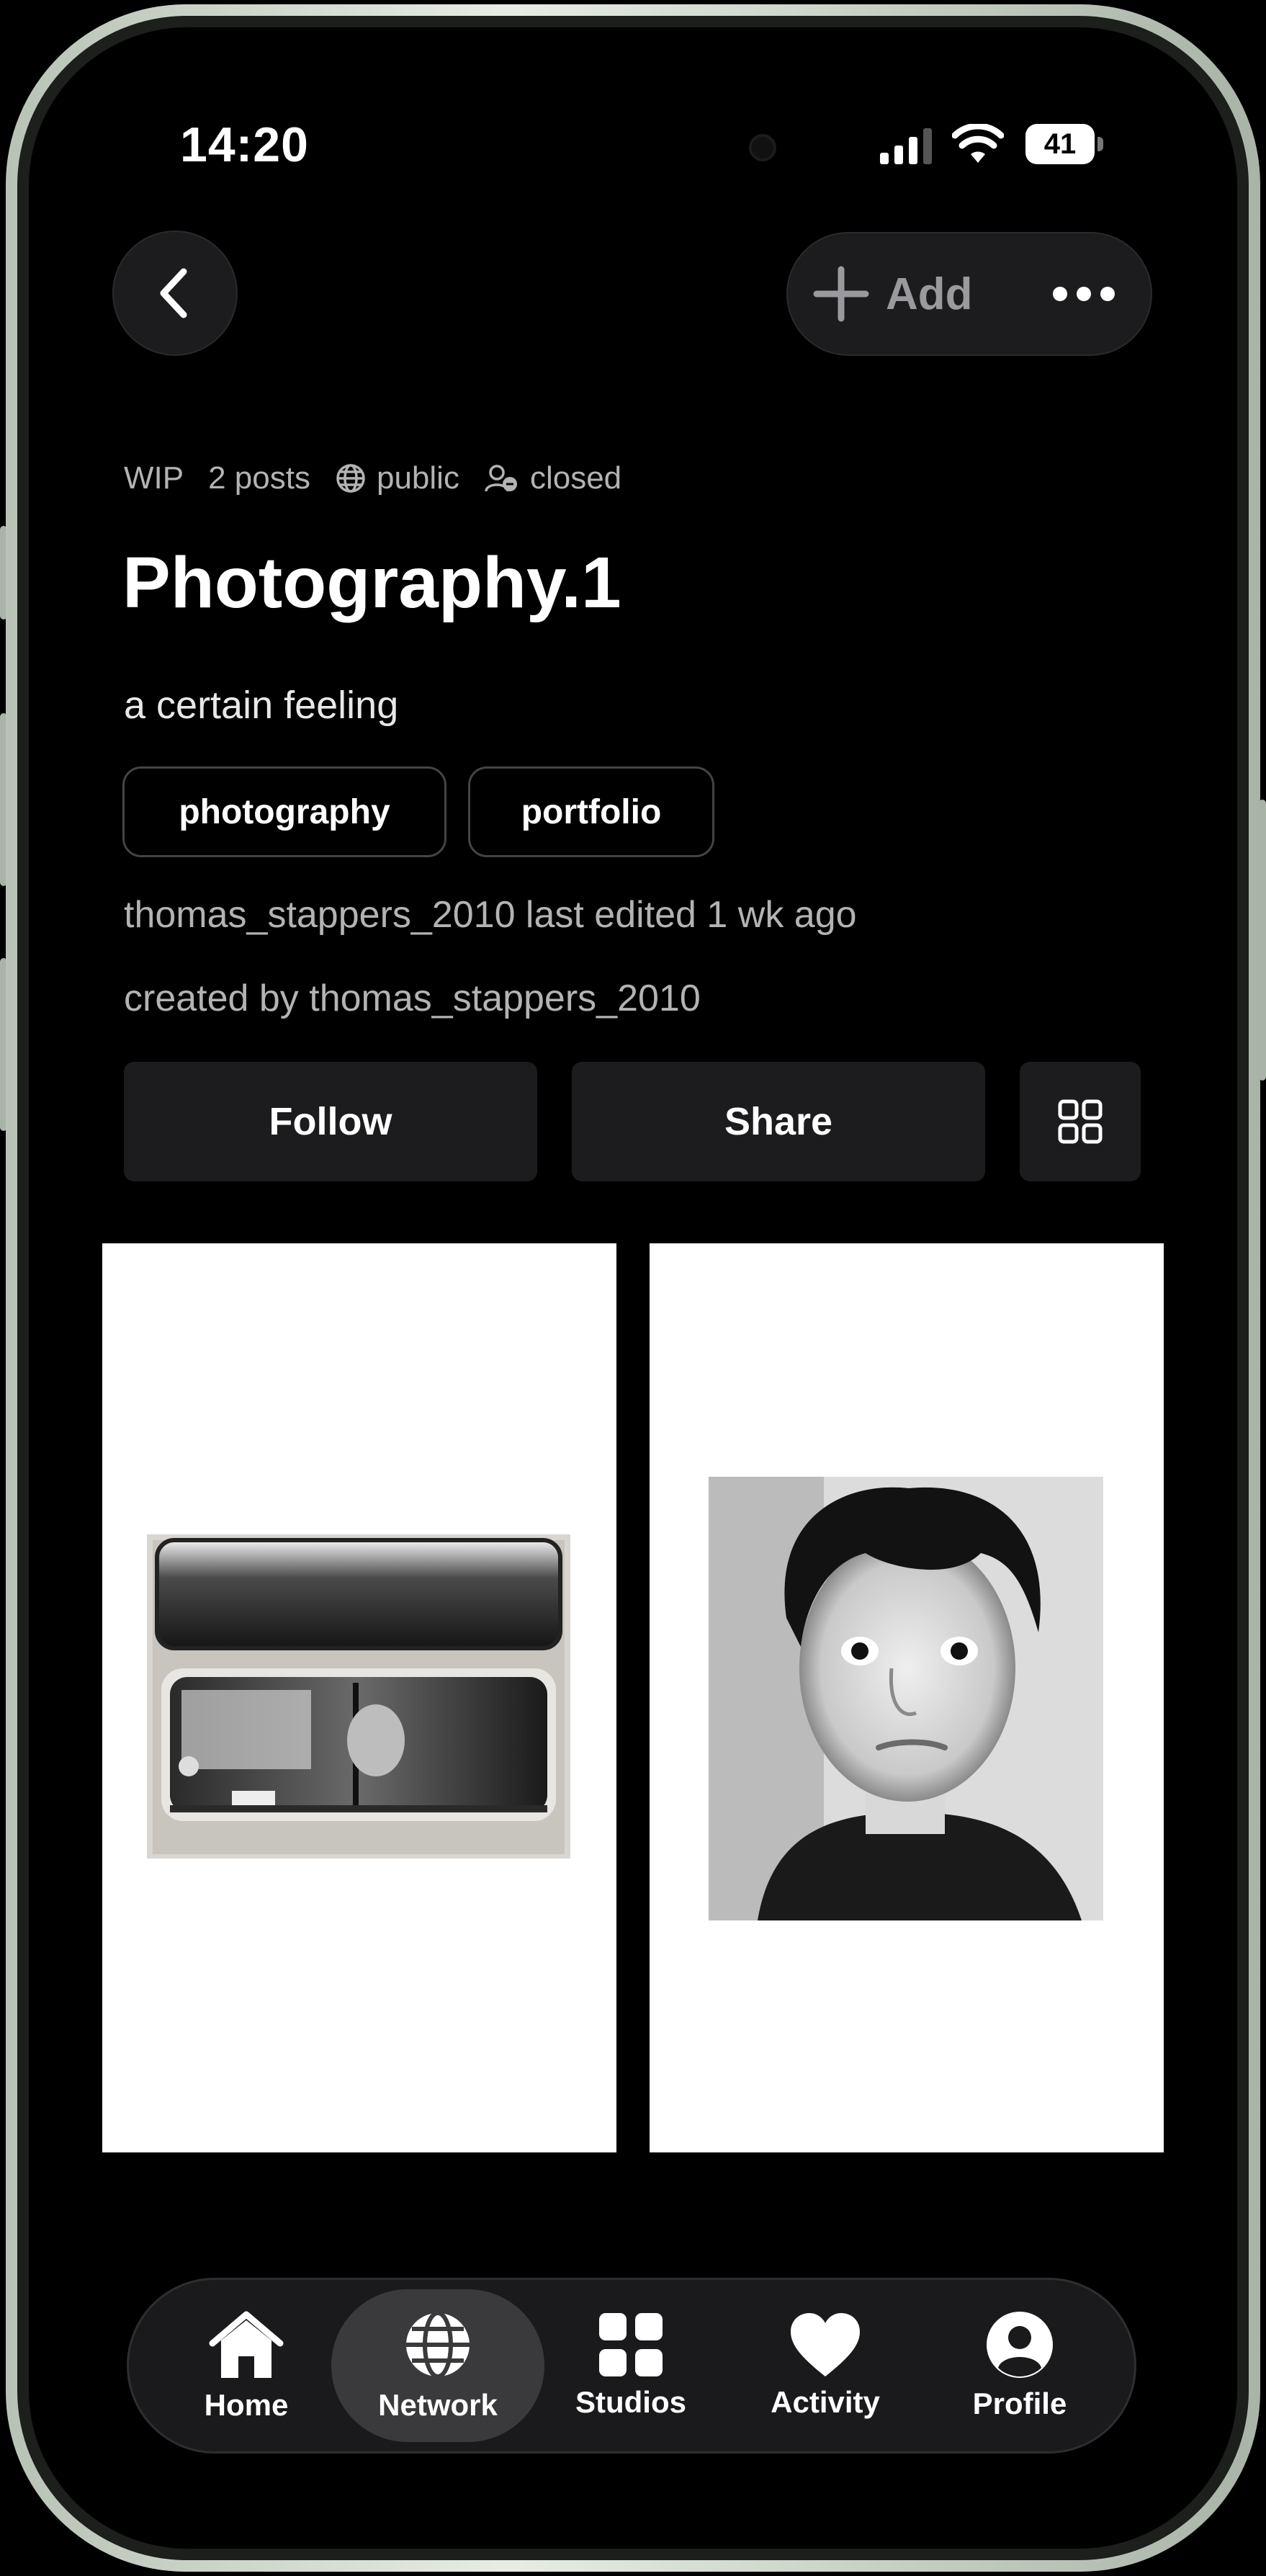 The width and height of the screenshot is (1266, 2576). I want to click on membership-label: closed, so click(575, 478).